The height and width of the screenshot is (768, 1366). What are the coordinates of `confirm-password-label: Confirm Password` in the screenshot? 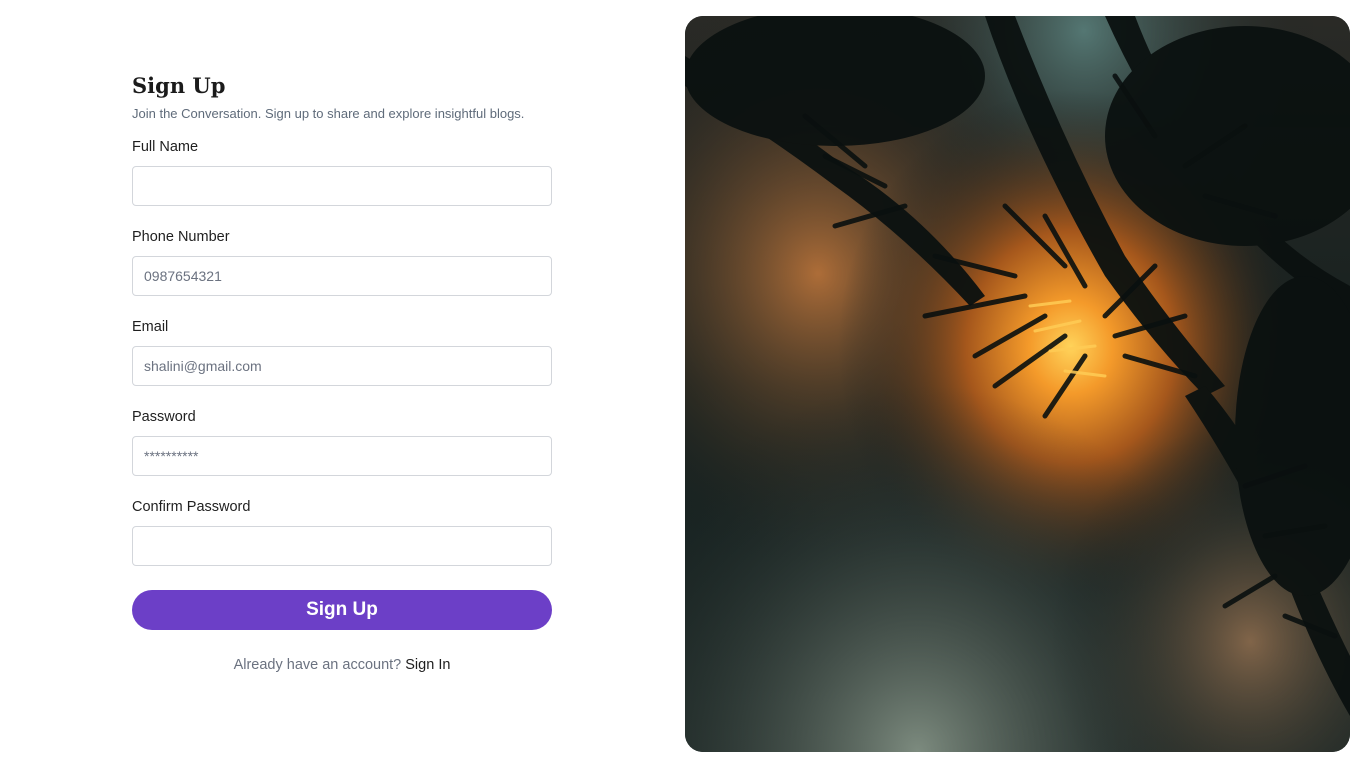 It's located at (191, 507).